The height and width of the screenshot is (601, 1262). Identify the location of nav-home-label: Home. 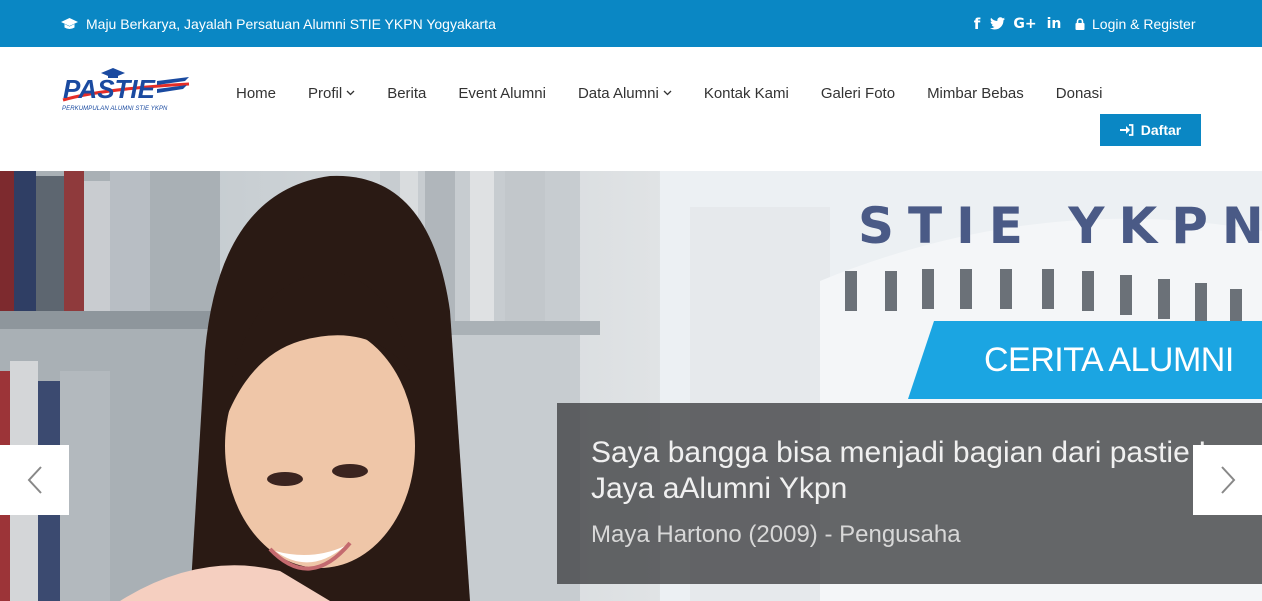
(256, 93).